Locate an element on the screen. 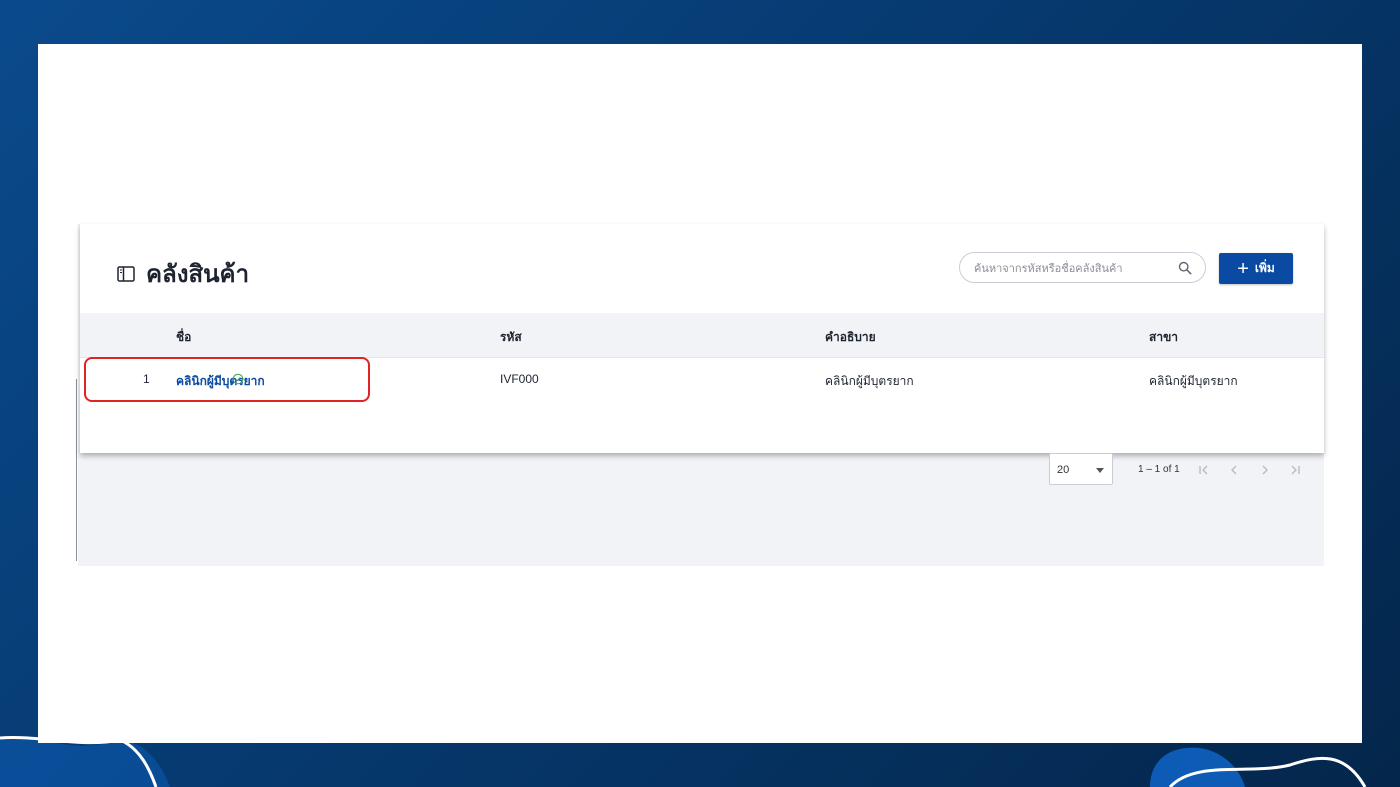  warehouse-description: คลินิกผู้มีบุตรยาก is located at coordinates (869, 381).